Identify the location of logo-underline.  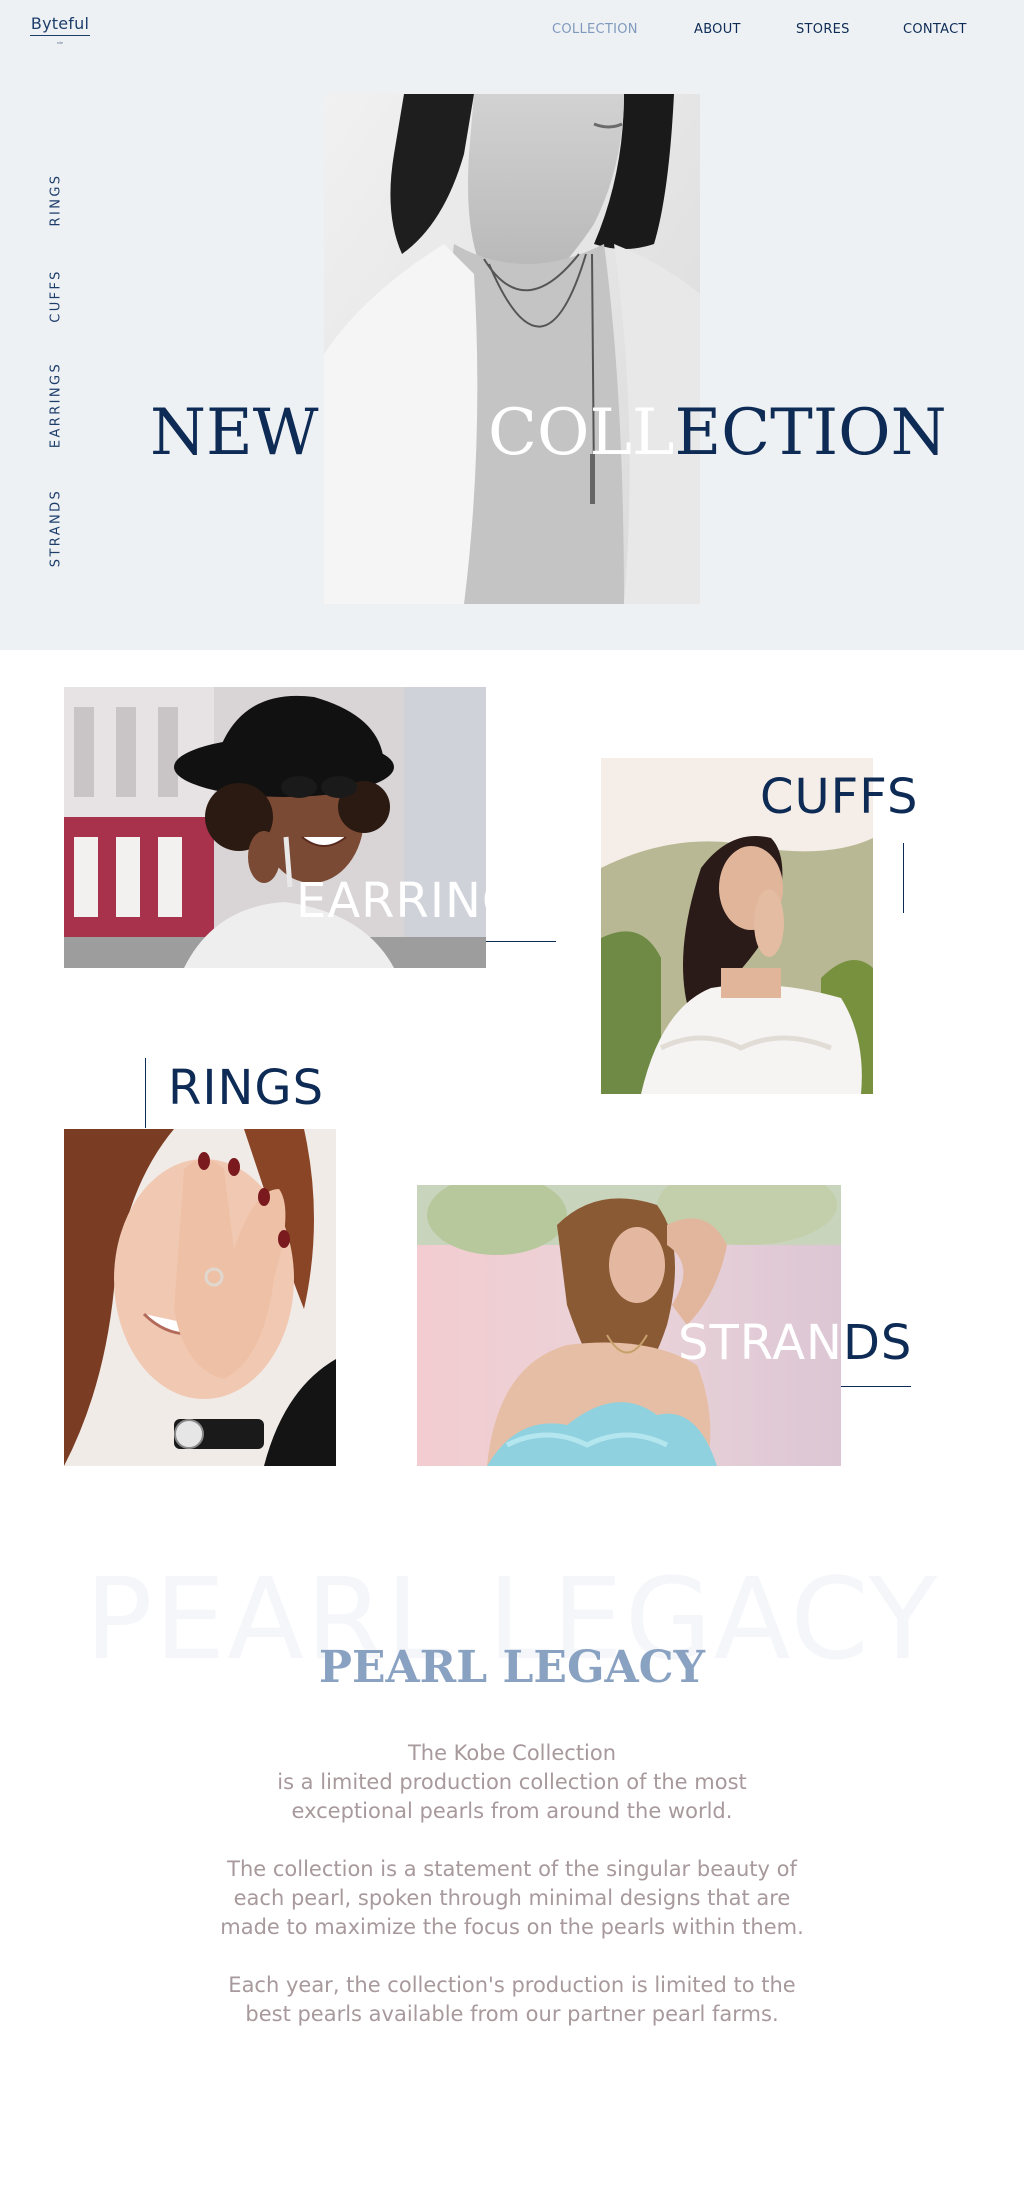
(60, 35).